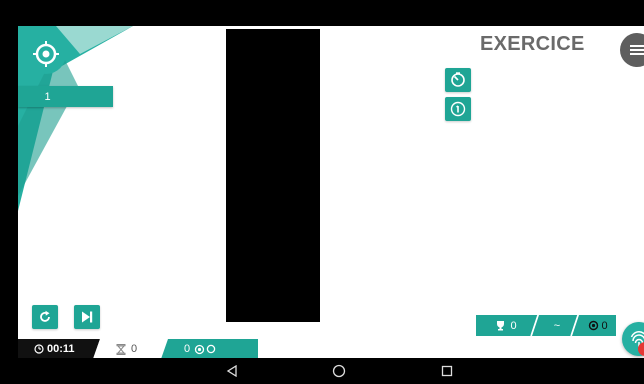  What do you see at coordinates (532, 44) in the screenshot?
I see `page-title: EXERCICE` at bounding box center [532, 44].